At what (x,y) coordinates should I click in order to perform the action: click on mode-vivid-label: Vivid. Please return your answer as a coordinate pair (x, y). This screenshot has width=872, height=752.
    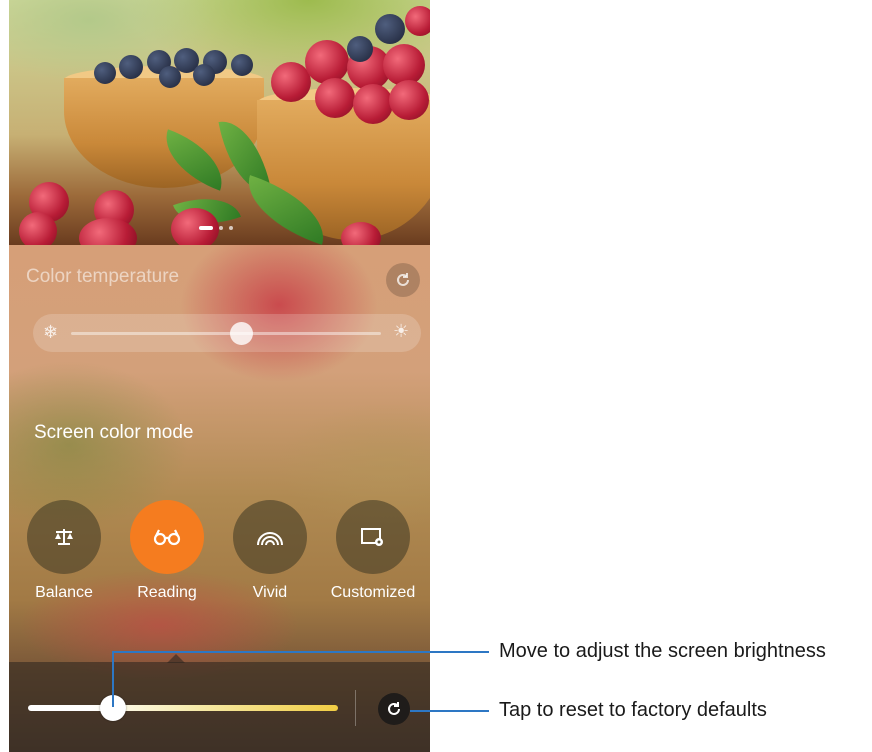
    Looking at the image, I should click on (270, 592).